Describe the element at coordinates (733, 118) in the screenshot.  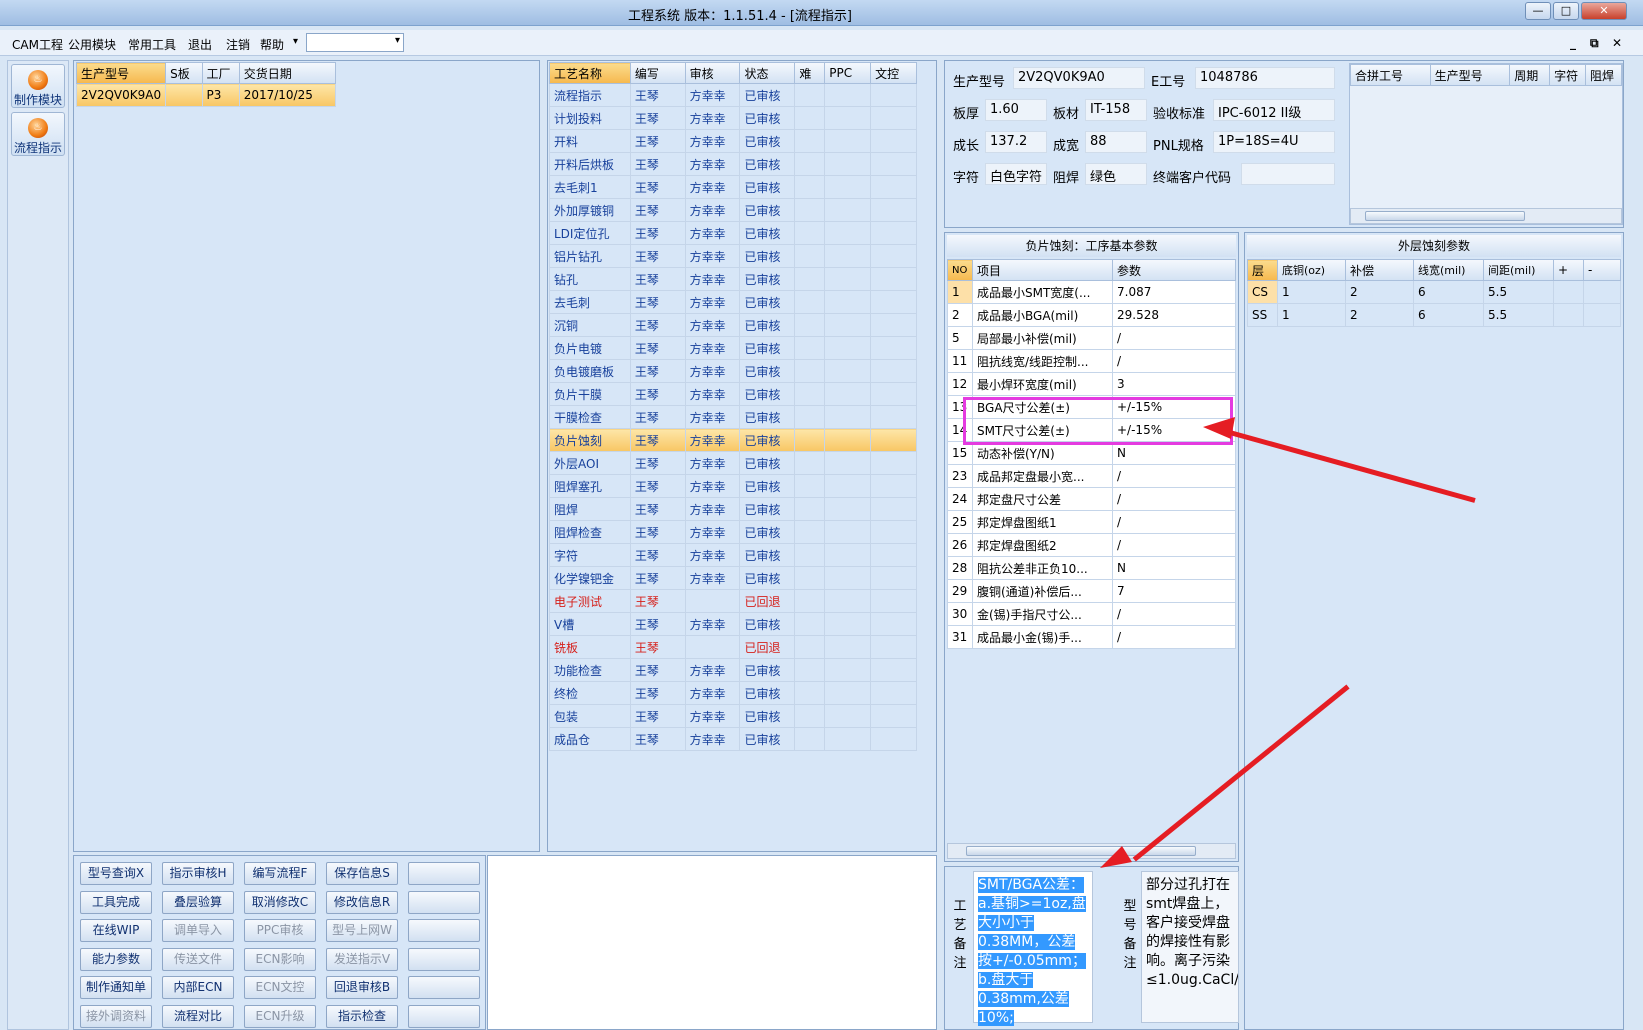
I see `process-row: 计划投料 王琴 方幸幸 已审核` at that location.